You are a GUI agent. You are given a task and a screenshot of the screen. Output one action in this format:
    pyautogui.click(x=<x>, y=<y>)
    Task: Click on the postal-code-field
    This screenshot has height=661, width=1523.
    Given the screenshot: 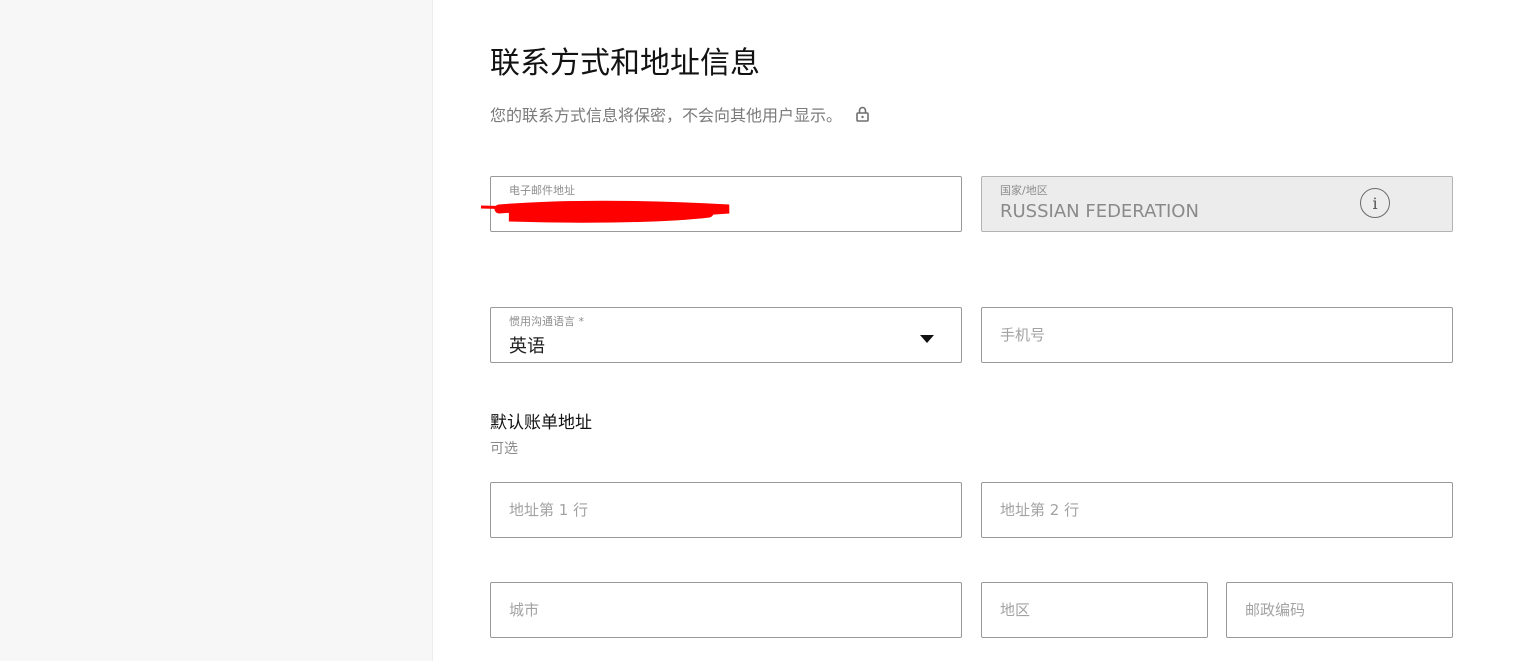 What is the action you would take?
    pyautogui.click(x=1339, y=610)
    